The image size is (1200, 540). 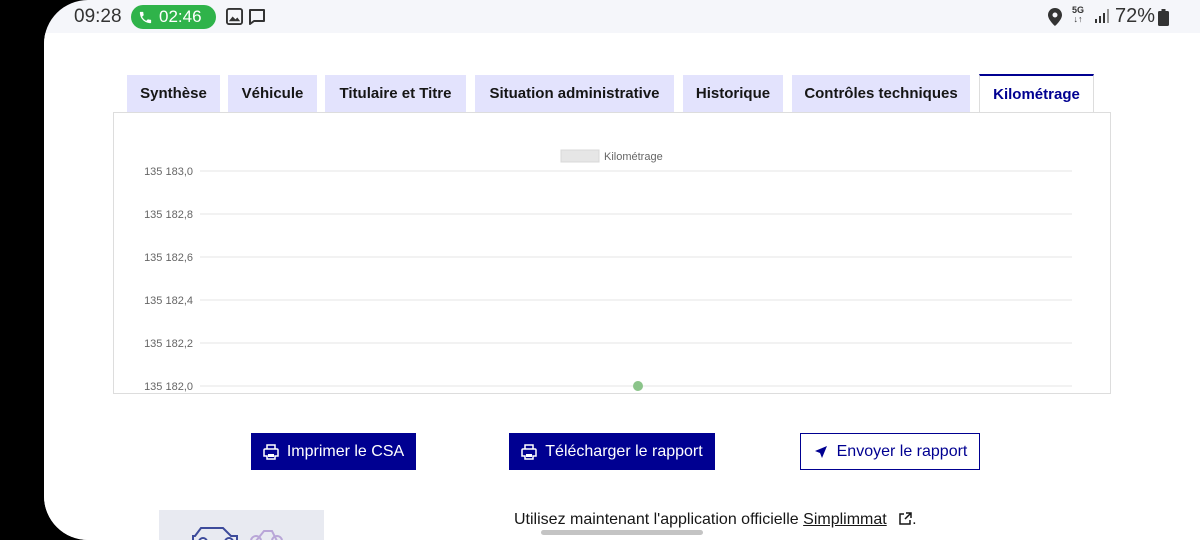 I want to click on tab-synthese: Synthèse, so click(x=173, y=93).